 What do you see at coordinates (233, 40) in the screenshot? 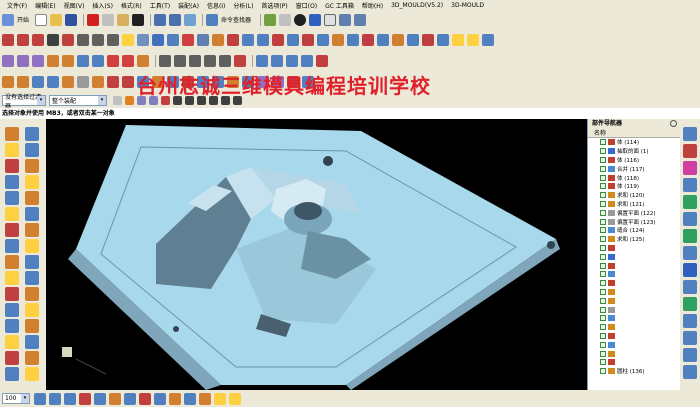
I see `offset-curve-icon` at bounding box center [233, 40].